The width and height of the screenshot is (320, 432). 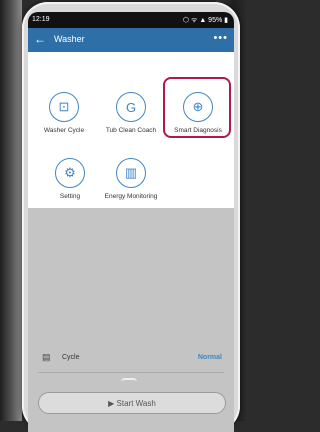 I want to click on gear-icon: ⚙, so click(x=70, y=173).